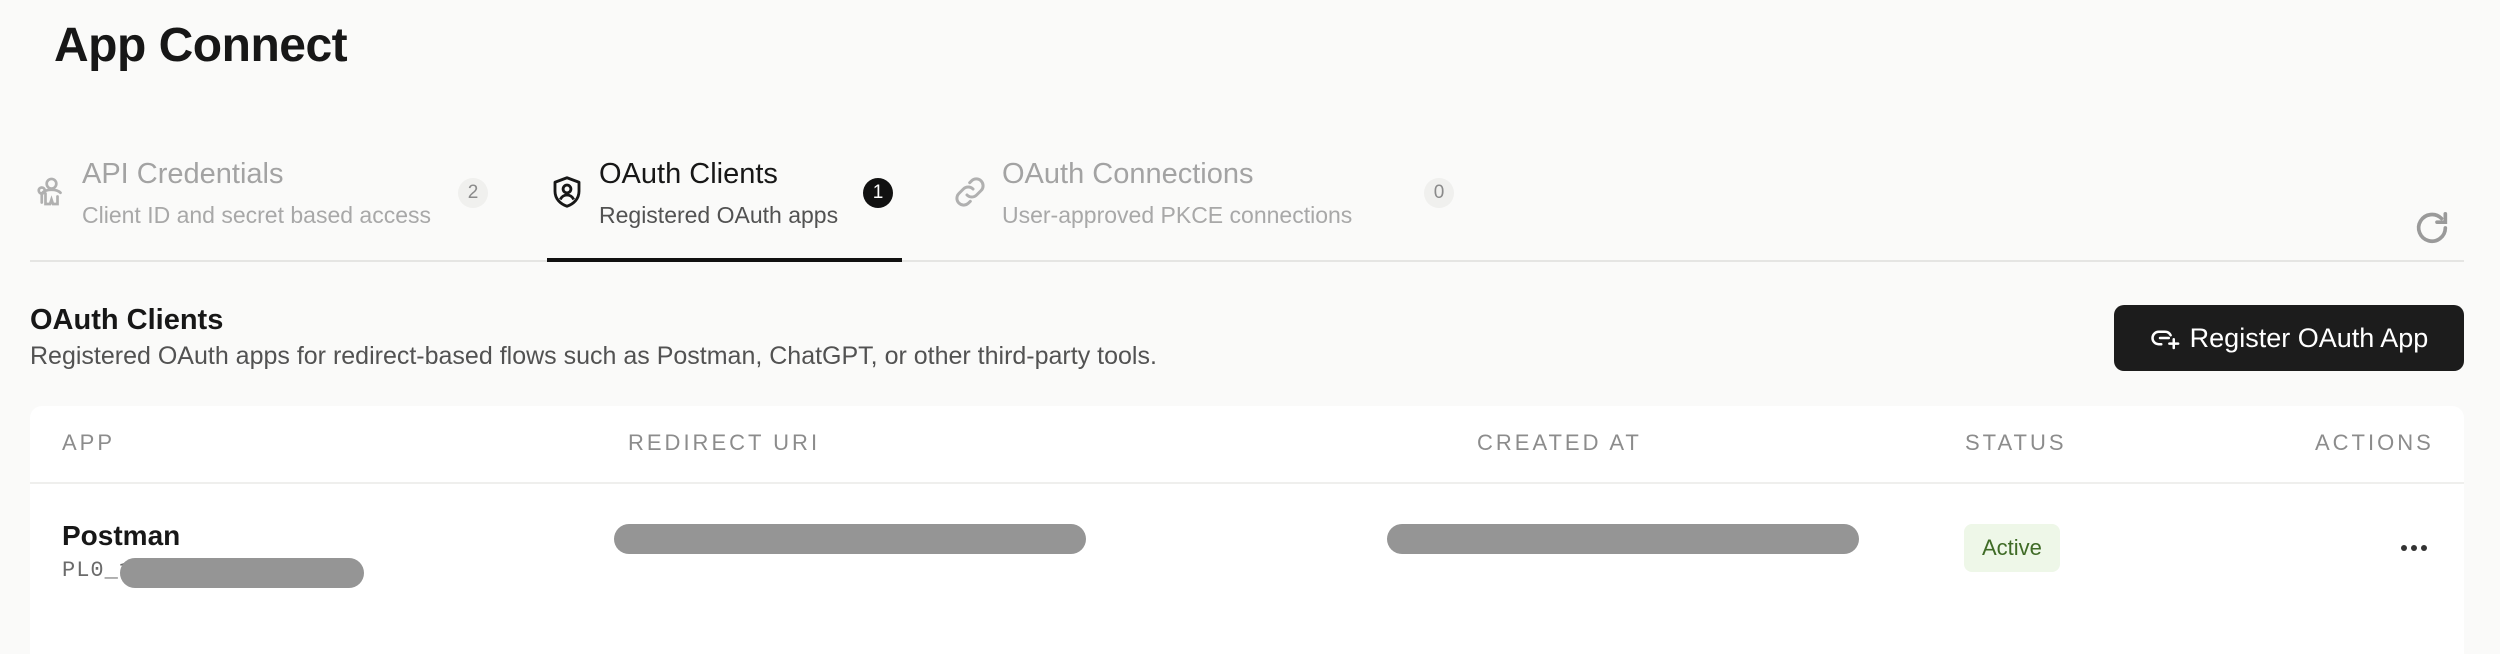 Image resolution: width=2500 pixels, height=654 pixels. Describe the element at coordinates (719, 215) in the screenshot. I see `tab-subtitle: Registered OAuth apps` at that location.